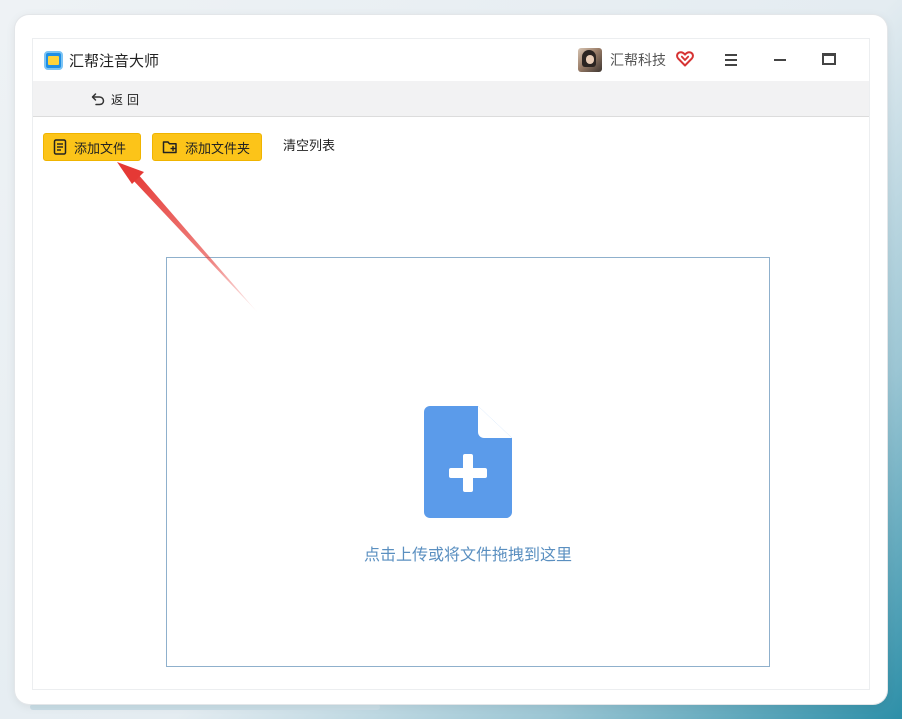  What do you see at coordinates (114, 61) in the screenshot?
I see `app-title: 汇帮注音大师` at bounding box center [114, 61].